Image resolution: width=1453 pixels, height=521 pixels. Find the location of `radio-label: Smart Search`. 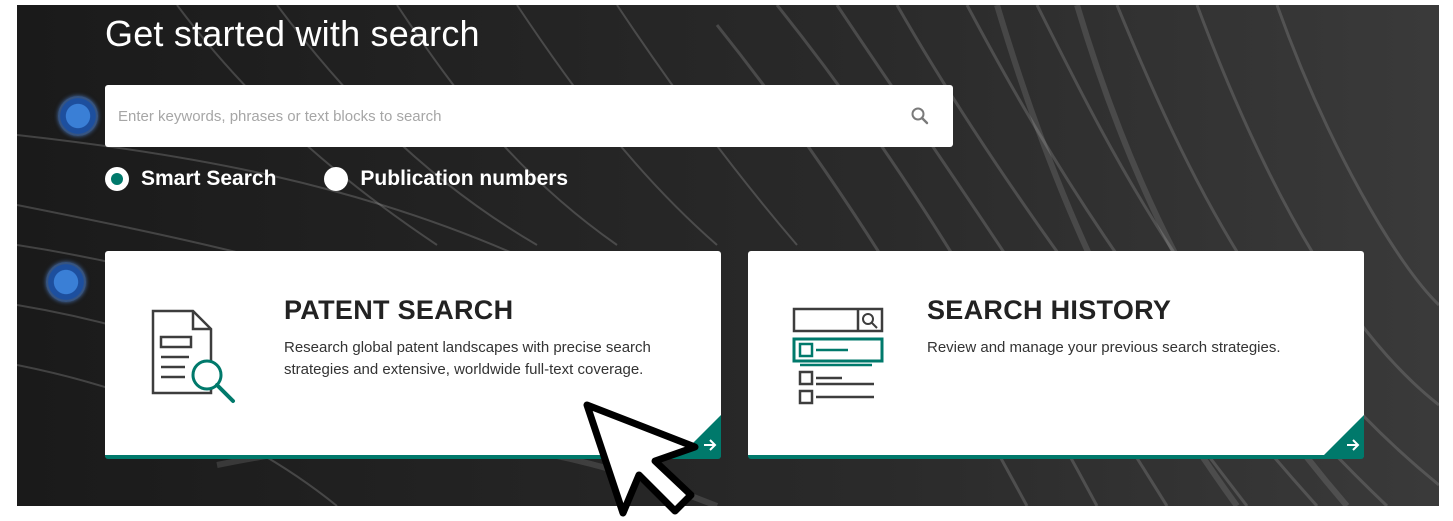

radio-label: Smart Search is located at coordinates (209, 178).